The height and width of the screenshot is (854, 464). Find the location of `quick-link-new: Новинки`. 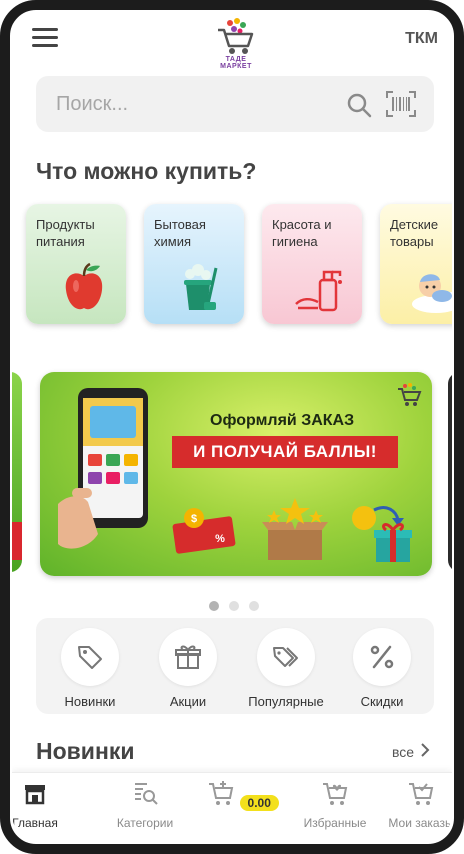

quick-link-new: Новинки is located at coordinates (90, 670).